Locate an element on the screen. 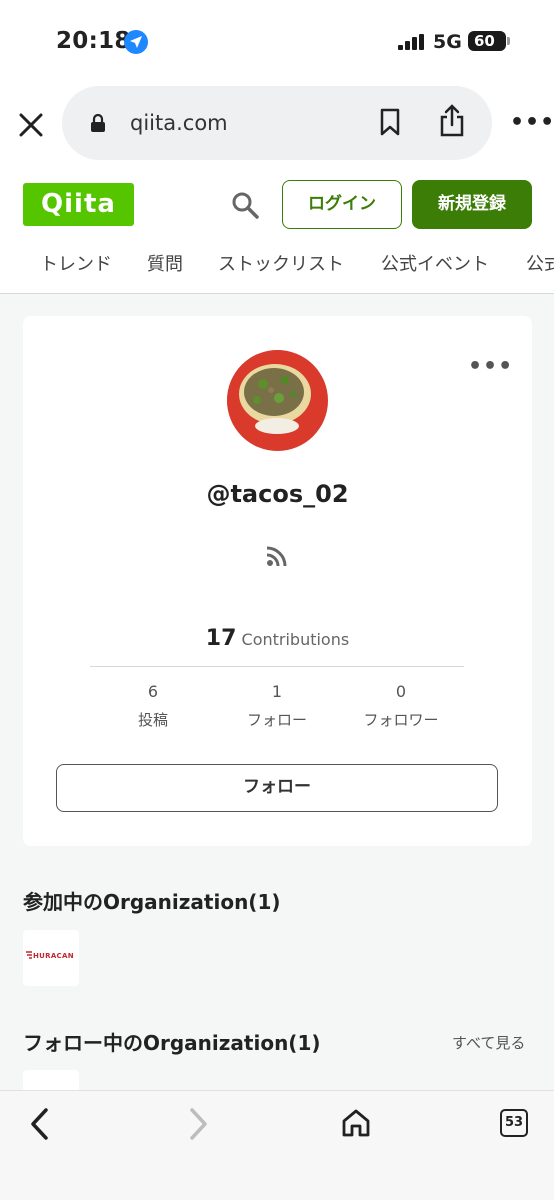  rss-icon is located at coordinates (277, 556).